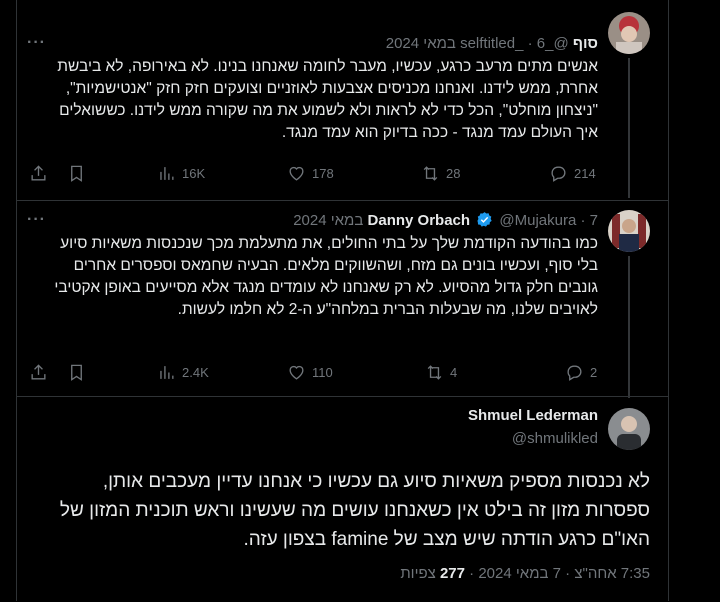 The height and width of the screenshot is (602, 720). I want to click on reply-count: 2, so click(594, 372).